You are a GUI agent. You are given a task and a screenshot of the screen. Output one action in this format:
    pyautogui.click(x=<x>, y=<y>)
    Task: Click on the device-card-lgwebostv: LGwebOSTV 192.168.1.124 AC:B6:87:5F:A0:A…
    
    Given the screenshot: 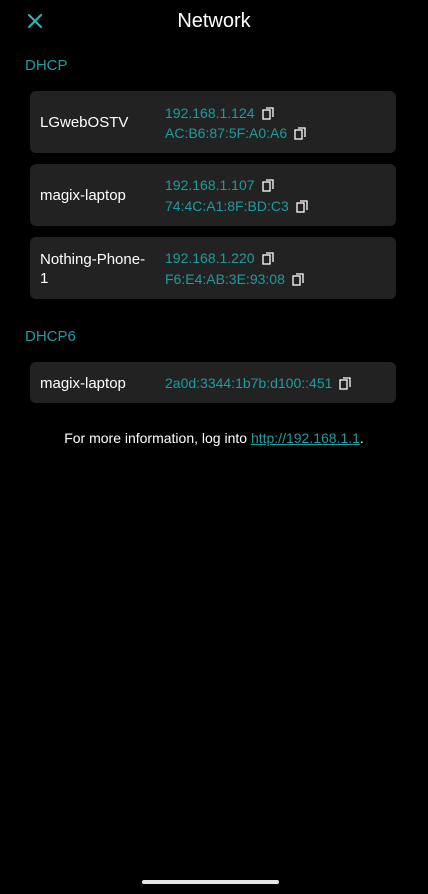 What is the action you would take?
    pyautogui.click(x=213, y=122)
    